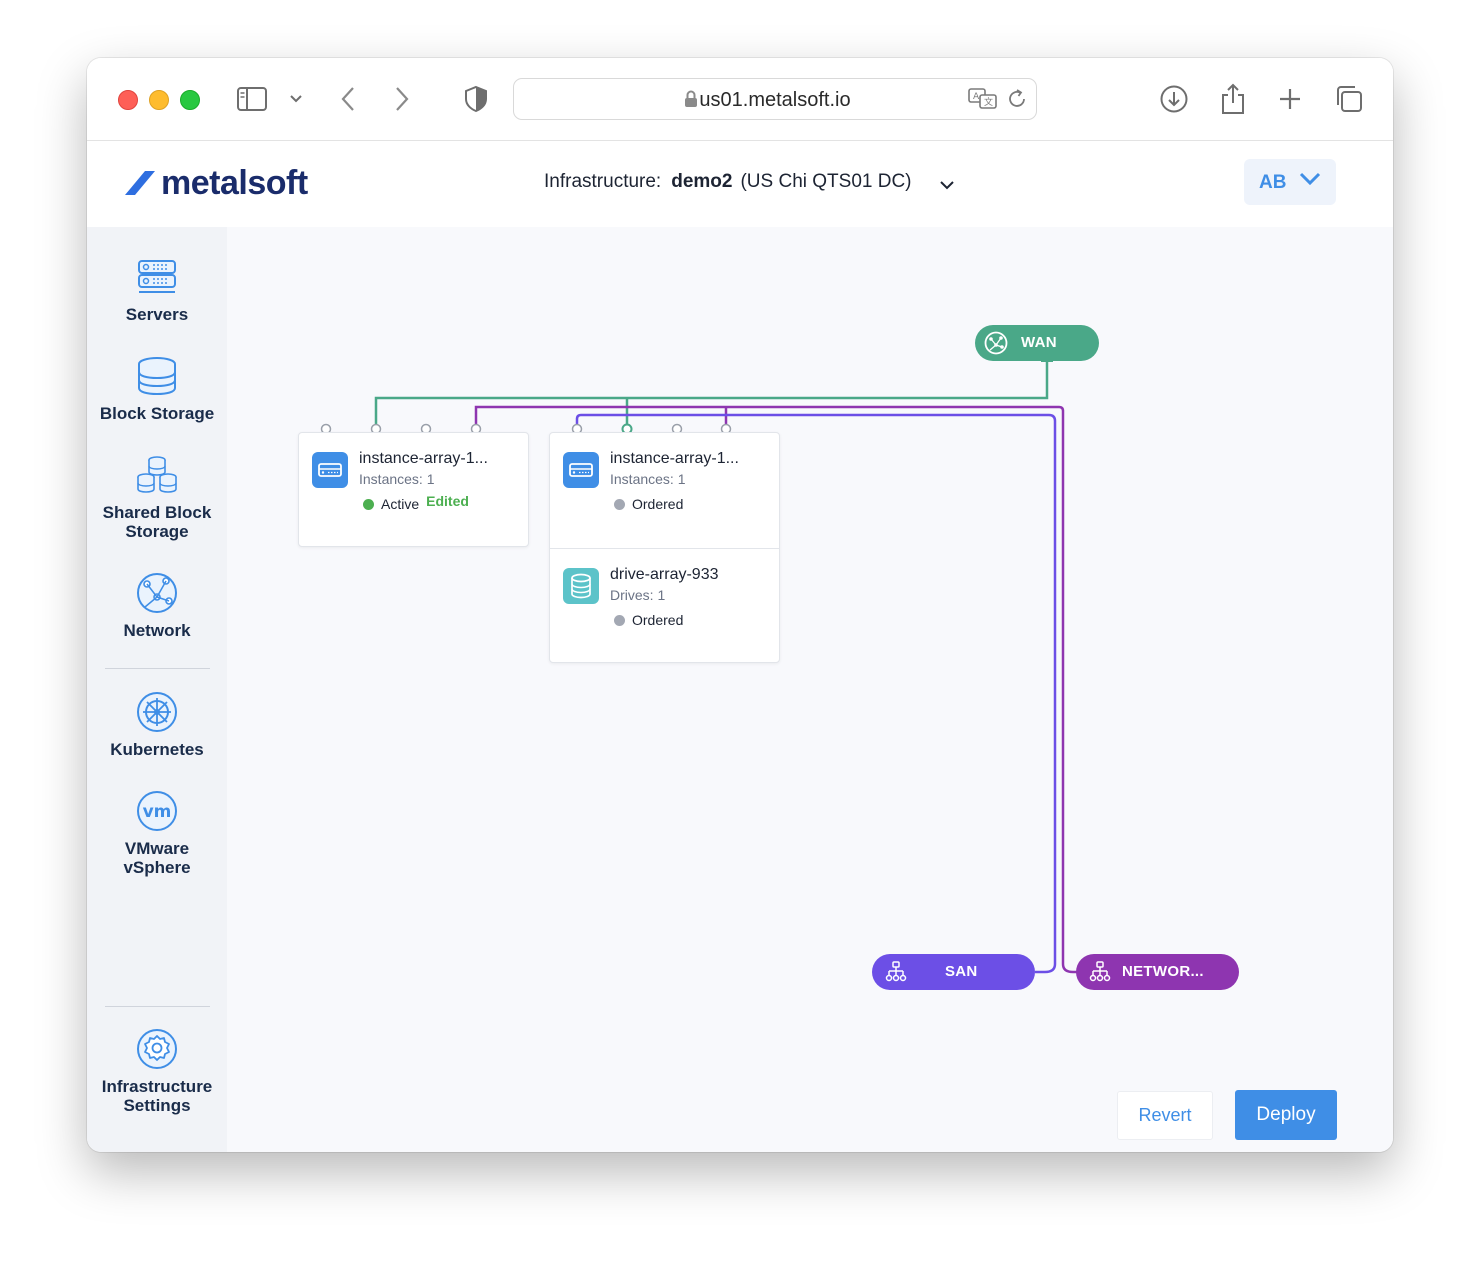 The height and width of the screenshot is (1268, 1480). What do you see at coordinates (1349, 99) in the screenshot?
I see `tab-overview-icon` at bounding box center [1349, 99].